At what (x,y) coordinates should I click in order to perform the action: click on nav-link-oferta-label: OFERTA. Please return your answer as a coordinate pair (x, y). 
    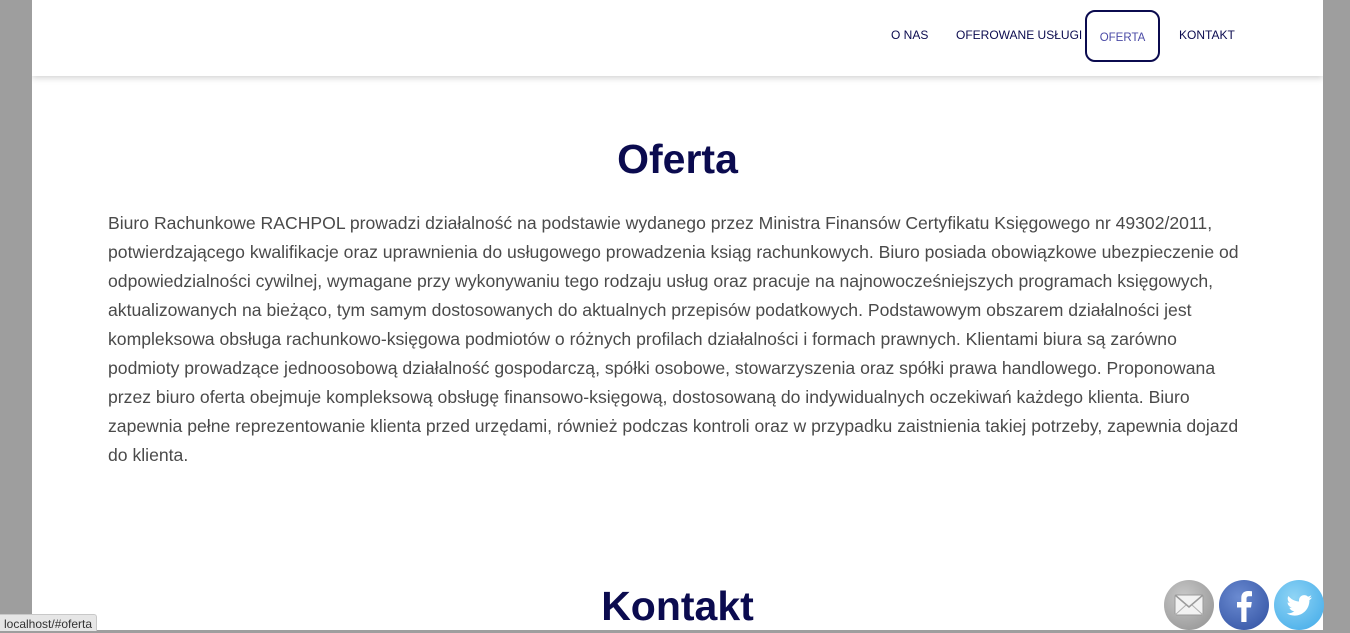
    Looking at the image, I should click on (1122, 38).